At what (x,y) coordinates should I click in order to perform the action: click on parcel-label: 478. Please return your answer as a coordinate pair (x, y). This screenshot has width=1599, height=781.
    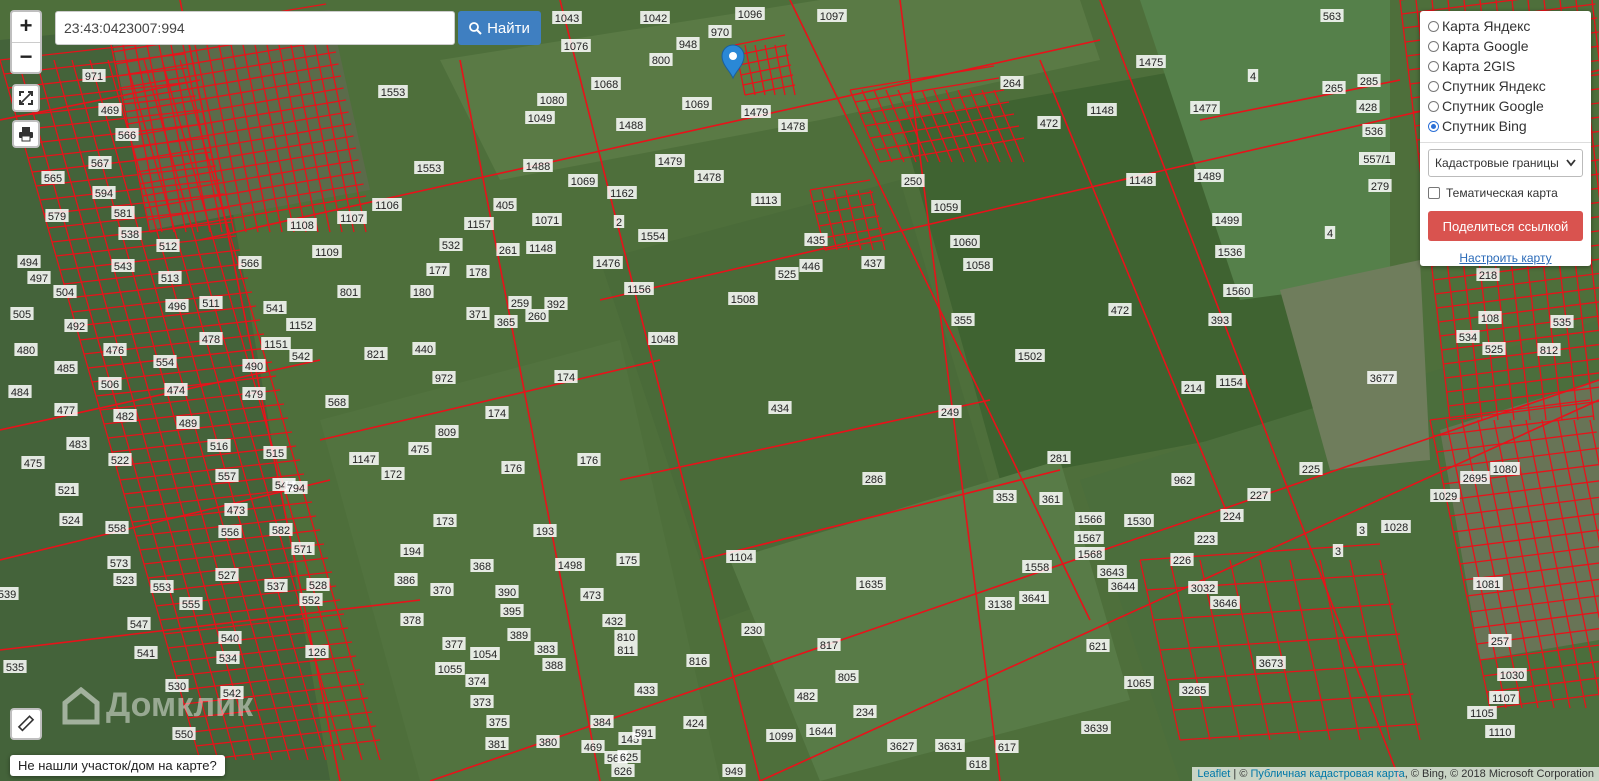
    Looking at the image, I should click on (211, 339).